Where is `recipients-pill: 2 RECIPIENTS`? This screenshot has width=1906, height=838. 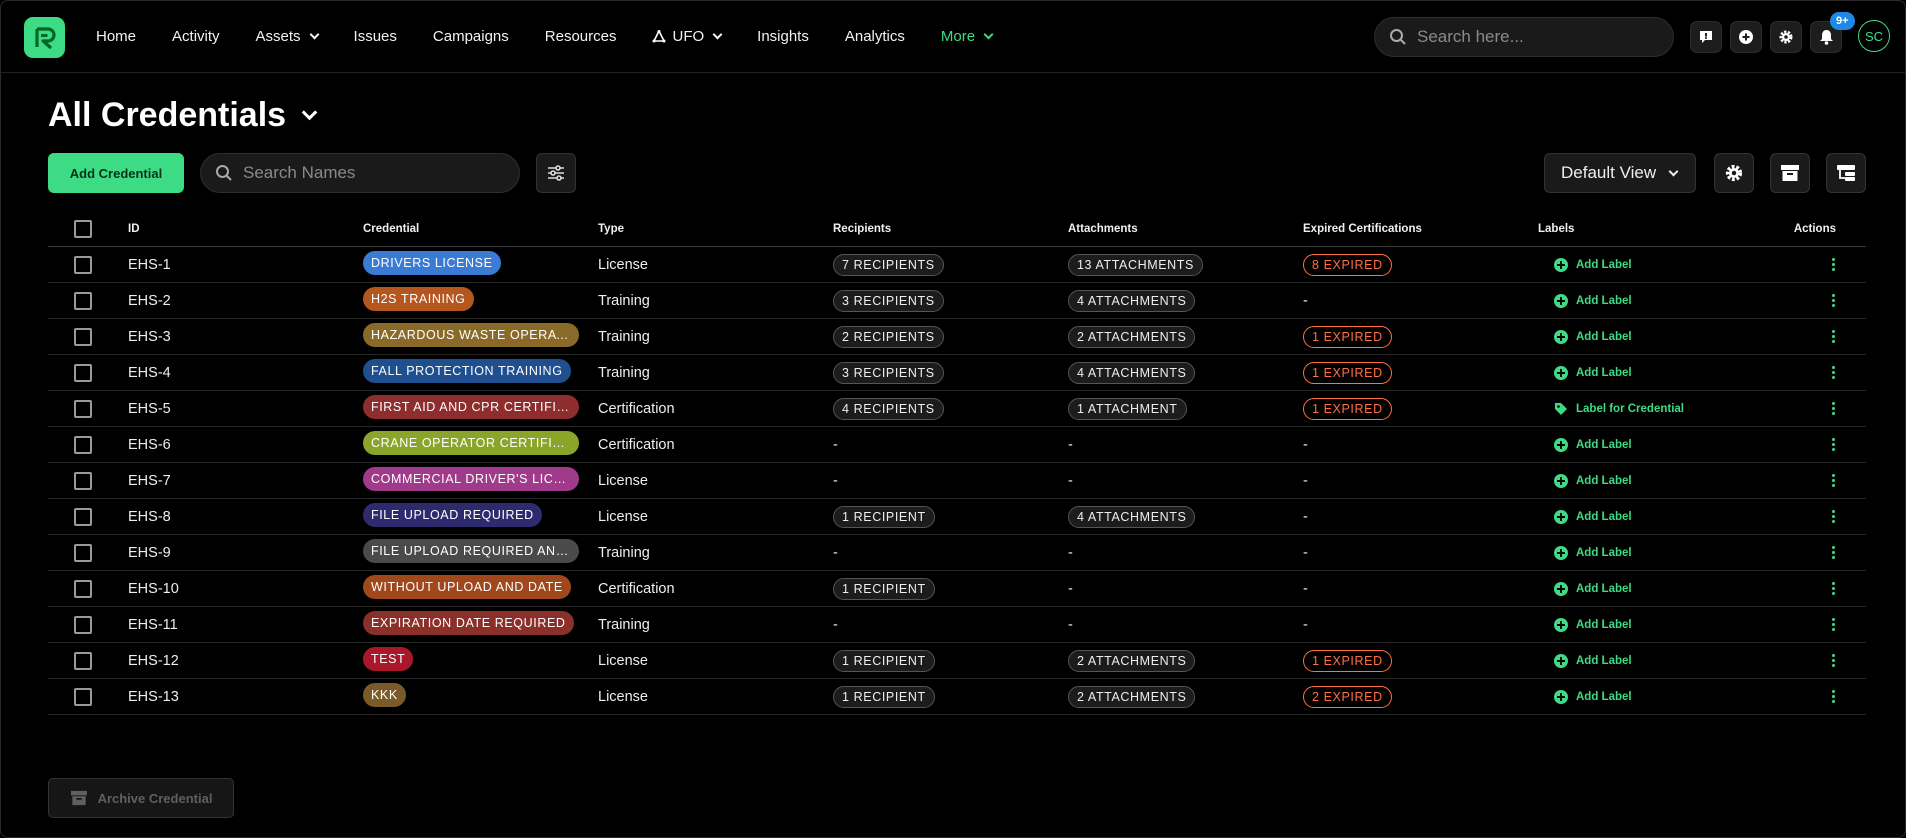
recipients-pill: 2 RECIPIENTS is located at coordinates (888, 336).